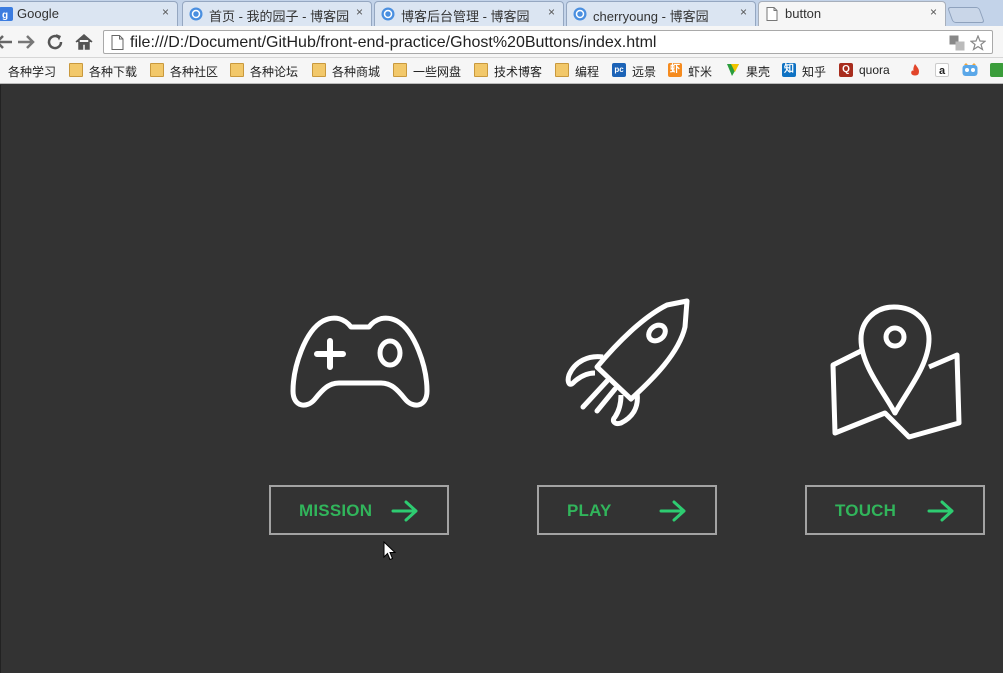 This screenshot has width=1003, height=673. What do you see at coordinates (89, 13) in the screenshot?
I see `tab-google: g Google ×` at bounding box center [89, 13].